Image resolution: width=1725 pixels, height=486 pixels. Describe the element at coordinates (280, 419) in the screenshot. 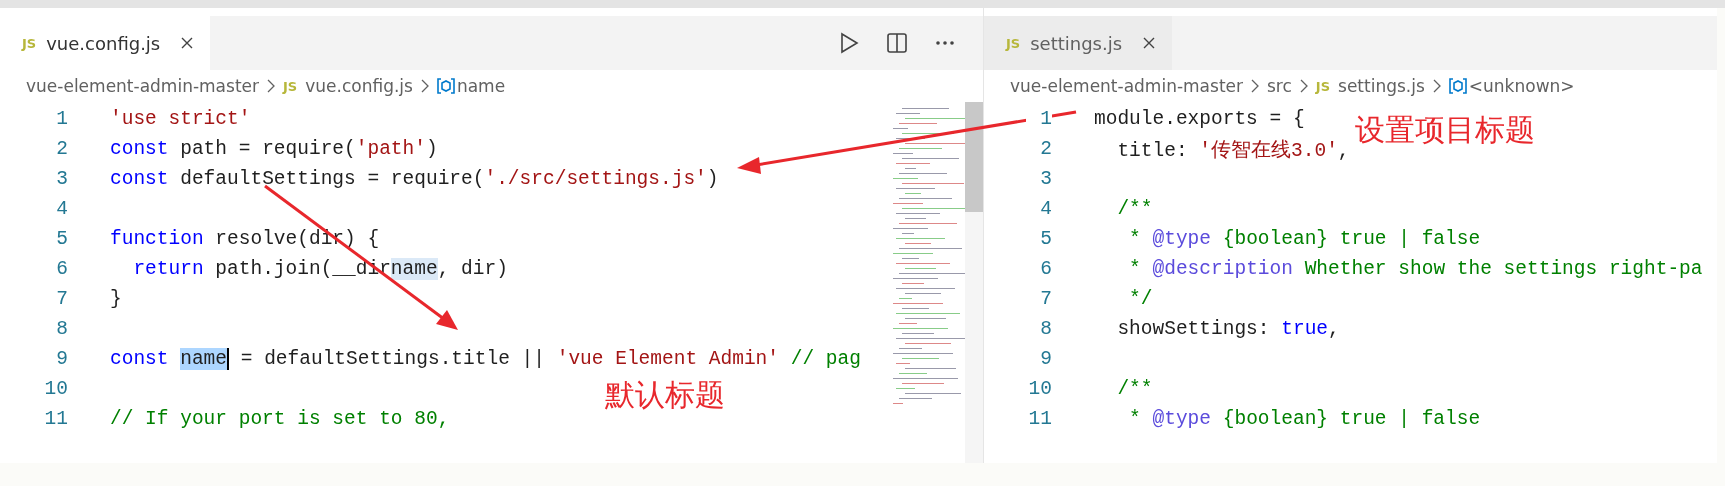

I see `code-line: // If your port is set to 80,` at that location.